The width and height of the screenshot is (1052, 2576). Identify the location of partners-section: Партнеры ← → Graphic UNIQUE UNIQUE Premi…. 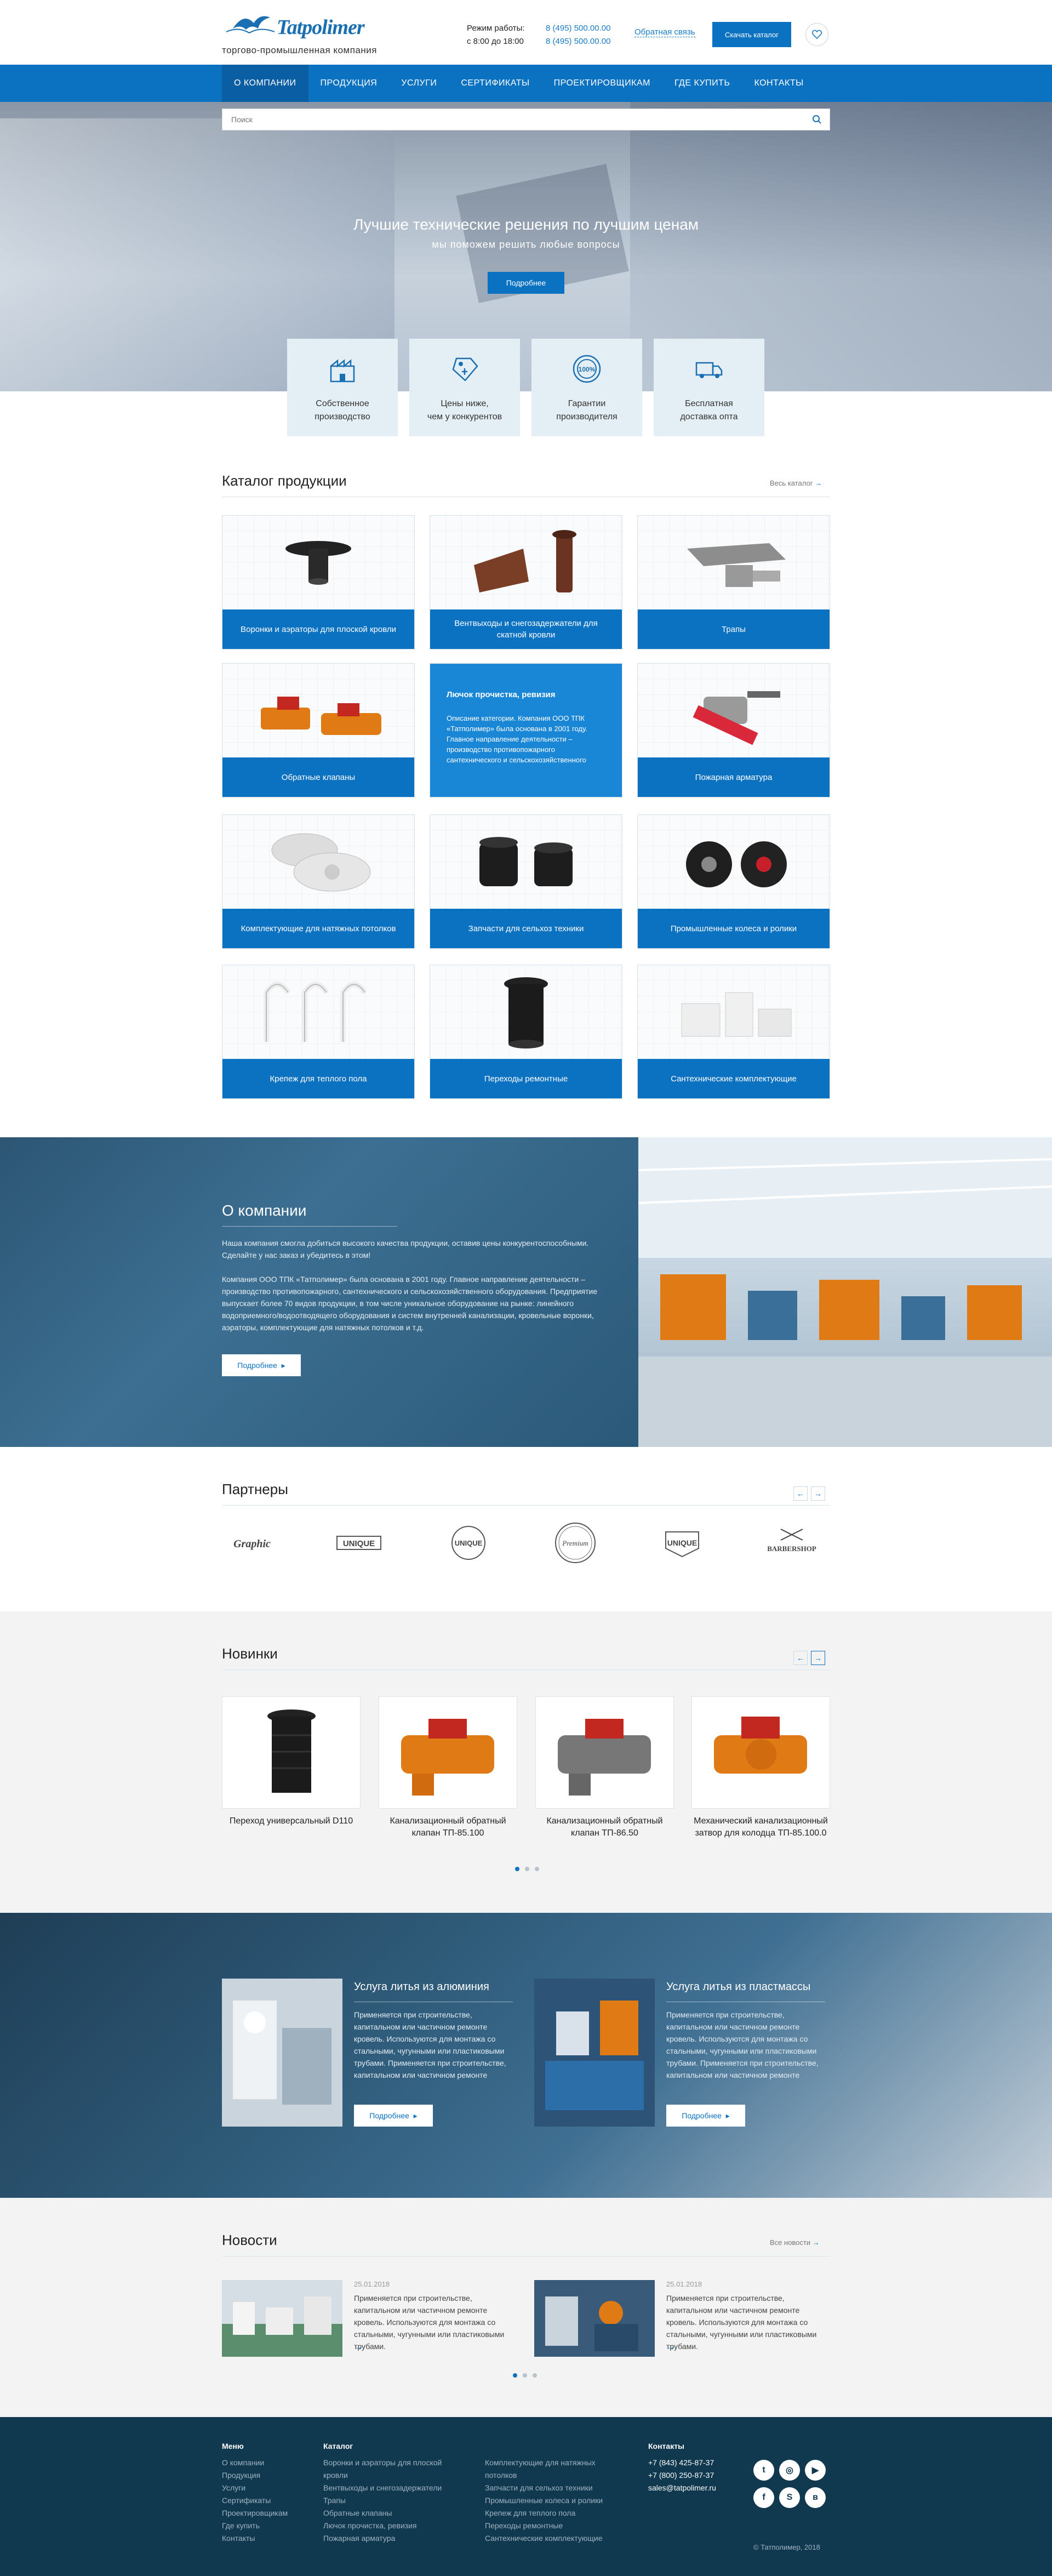
(526, 1529).